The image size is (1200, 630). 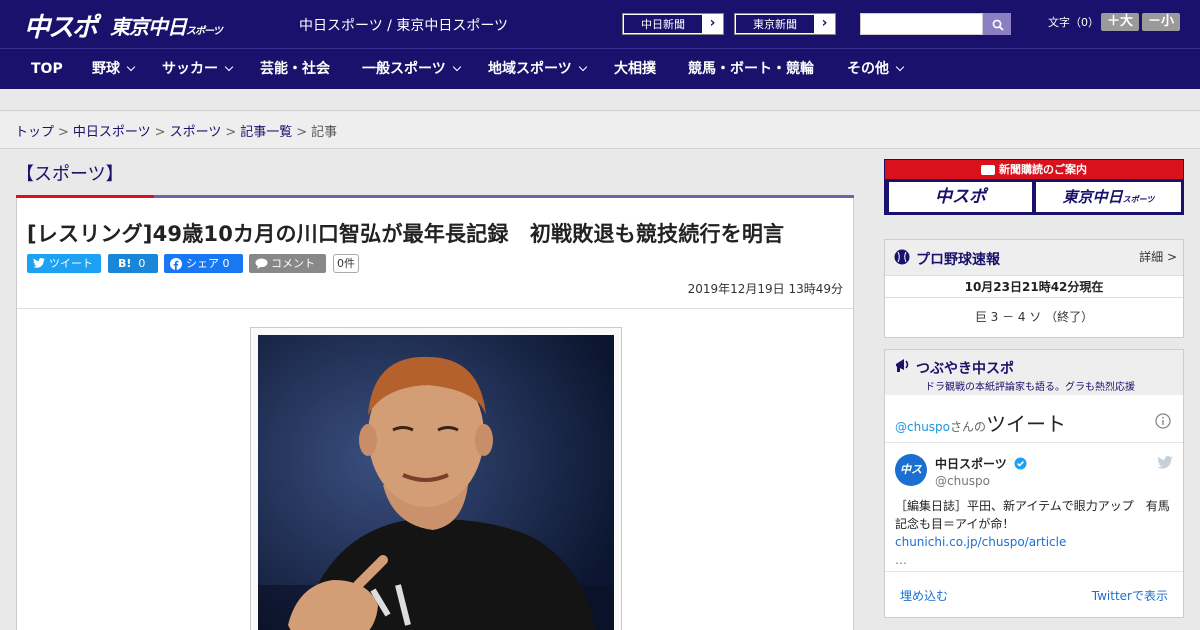 What do you see at coordinates (971, 464) in the screenshot?
I see `tweet-account-name-text: 中日スポーツ` at bounding box center [971, 464].